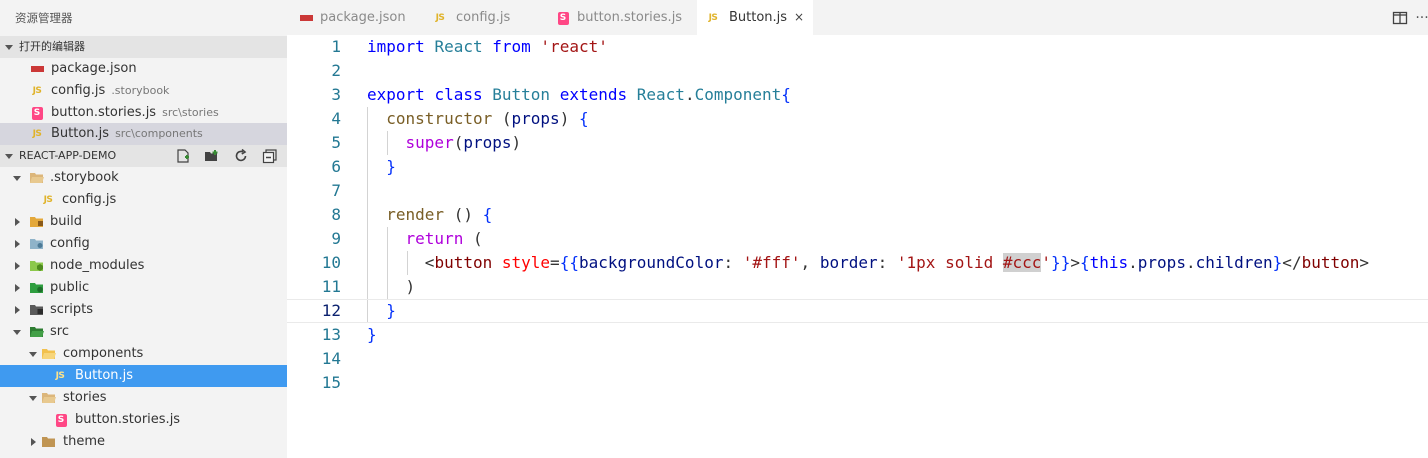 This screenshot has width=1428, height=458. What do you see at coordinates (857, 71) in the screenshot?
I see `code-line: 2` at bounding box center [857, 71].